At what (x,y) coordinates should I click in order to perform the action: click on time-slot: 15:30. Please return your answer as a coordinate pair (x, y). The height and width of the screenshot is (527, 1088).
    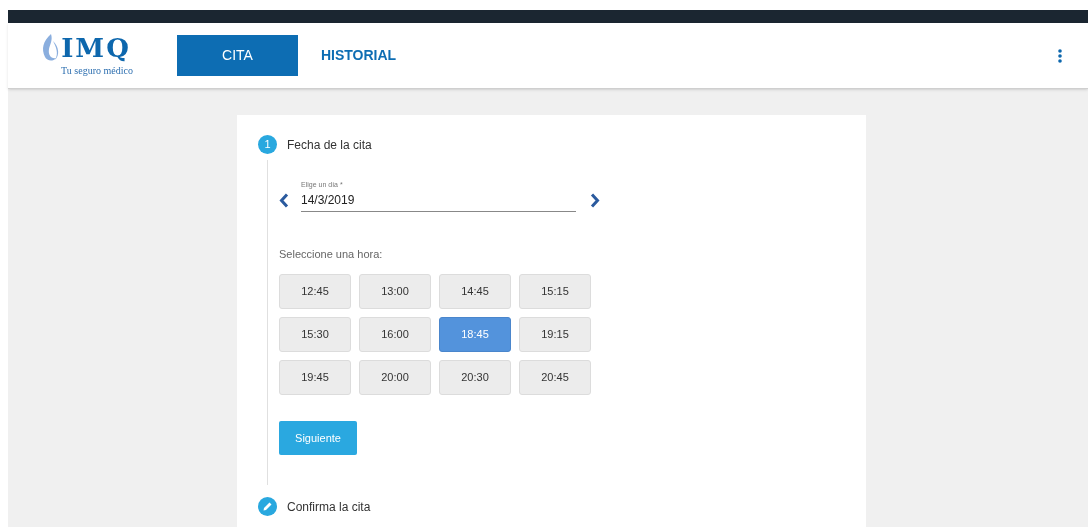
    Looking at the image, I should click on (315, 334).